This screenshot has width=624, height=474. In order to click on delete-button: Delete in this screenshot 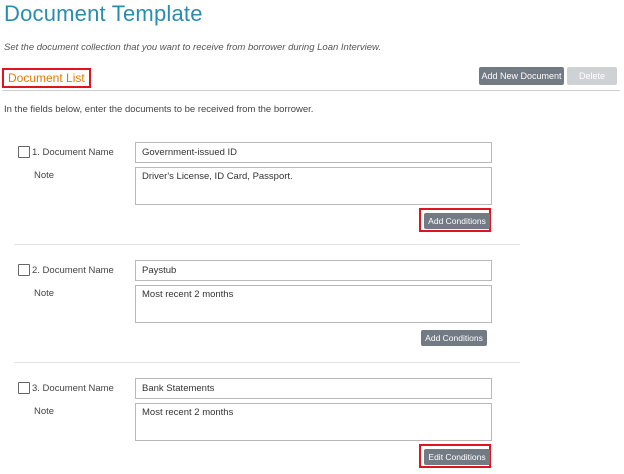, I will do `click(592, 76)`.